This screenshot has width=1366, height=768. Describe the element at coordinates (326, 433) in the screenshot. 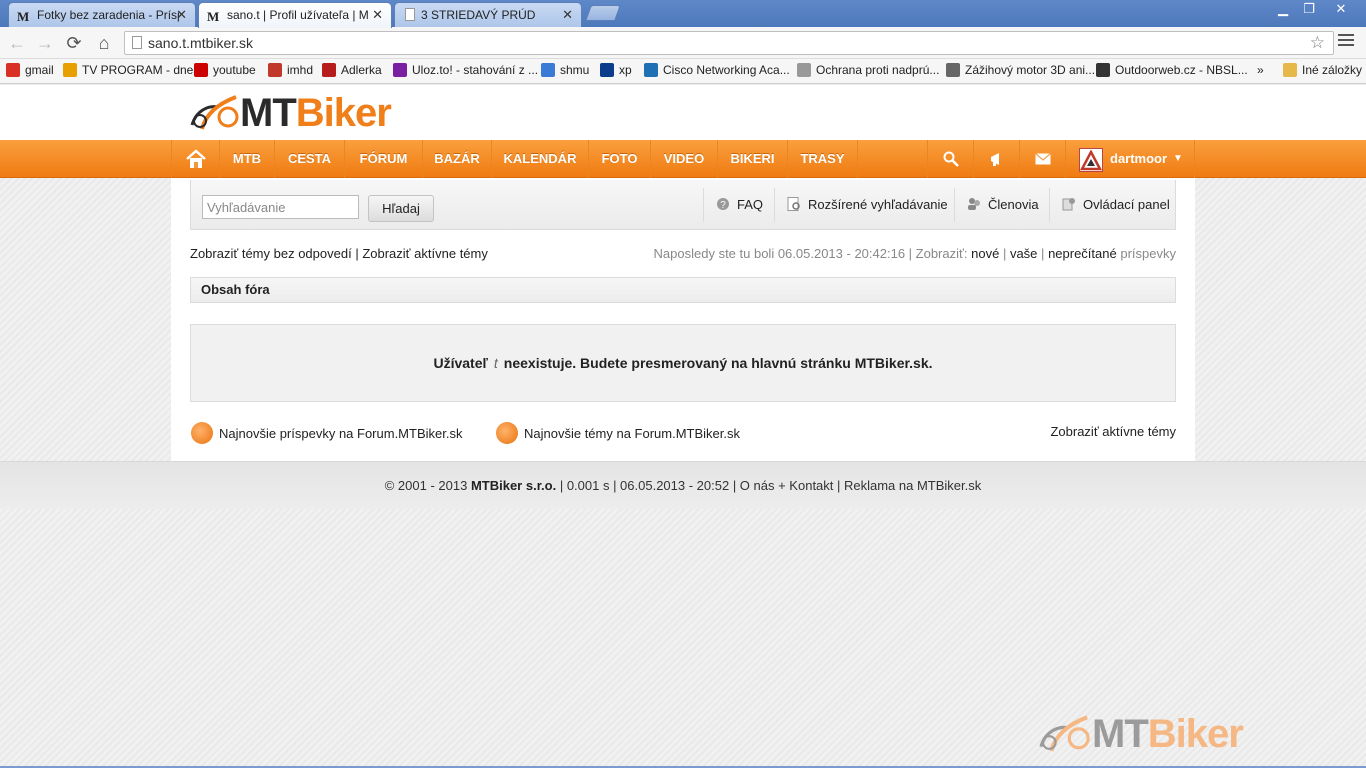

I see `latest-posts-feed-link: Najnovšie príspevky na Forum.MTBiker.sk` at that location.